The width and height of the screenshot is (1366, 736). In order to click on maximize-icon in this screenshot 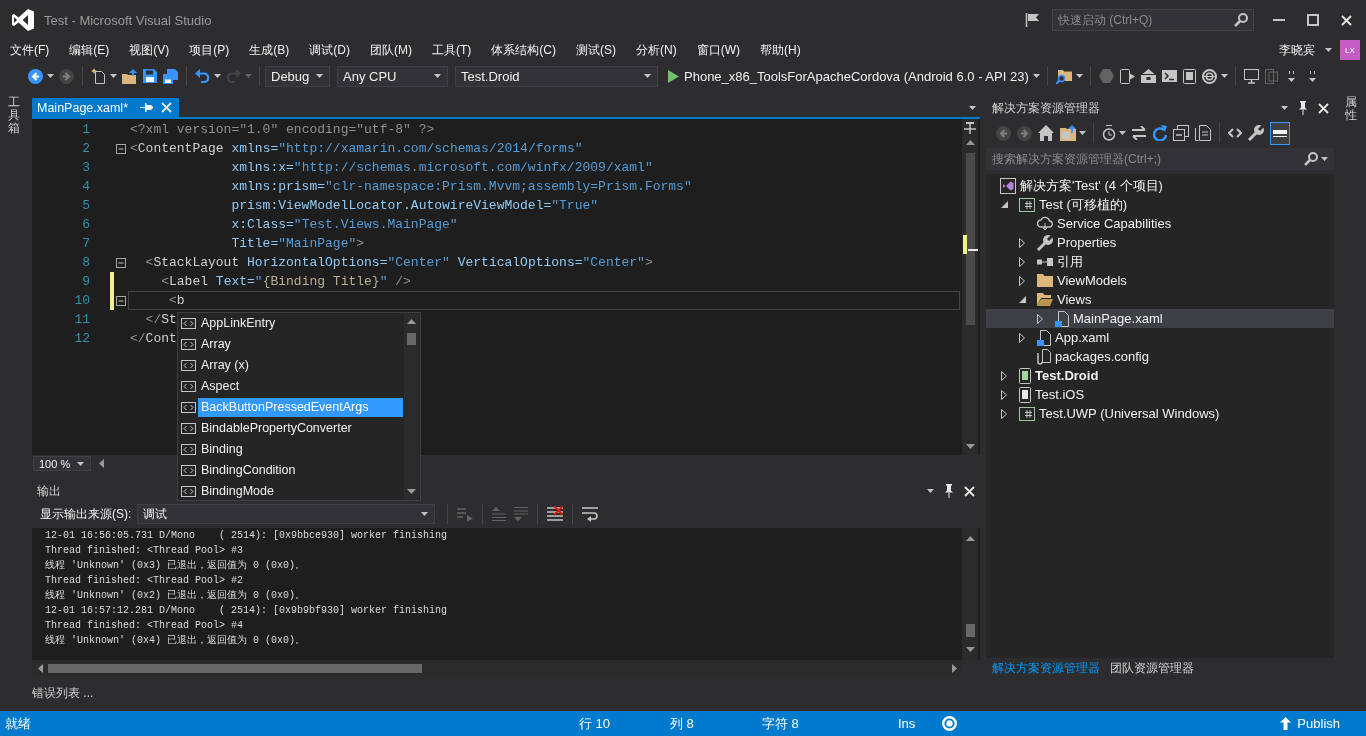, I will do `click(1313, 20)`.